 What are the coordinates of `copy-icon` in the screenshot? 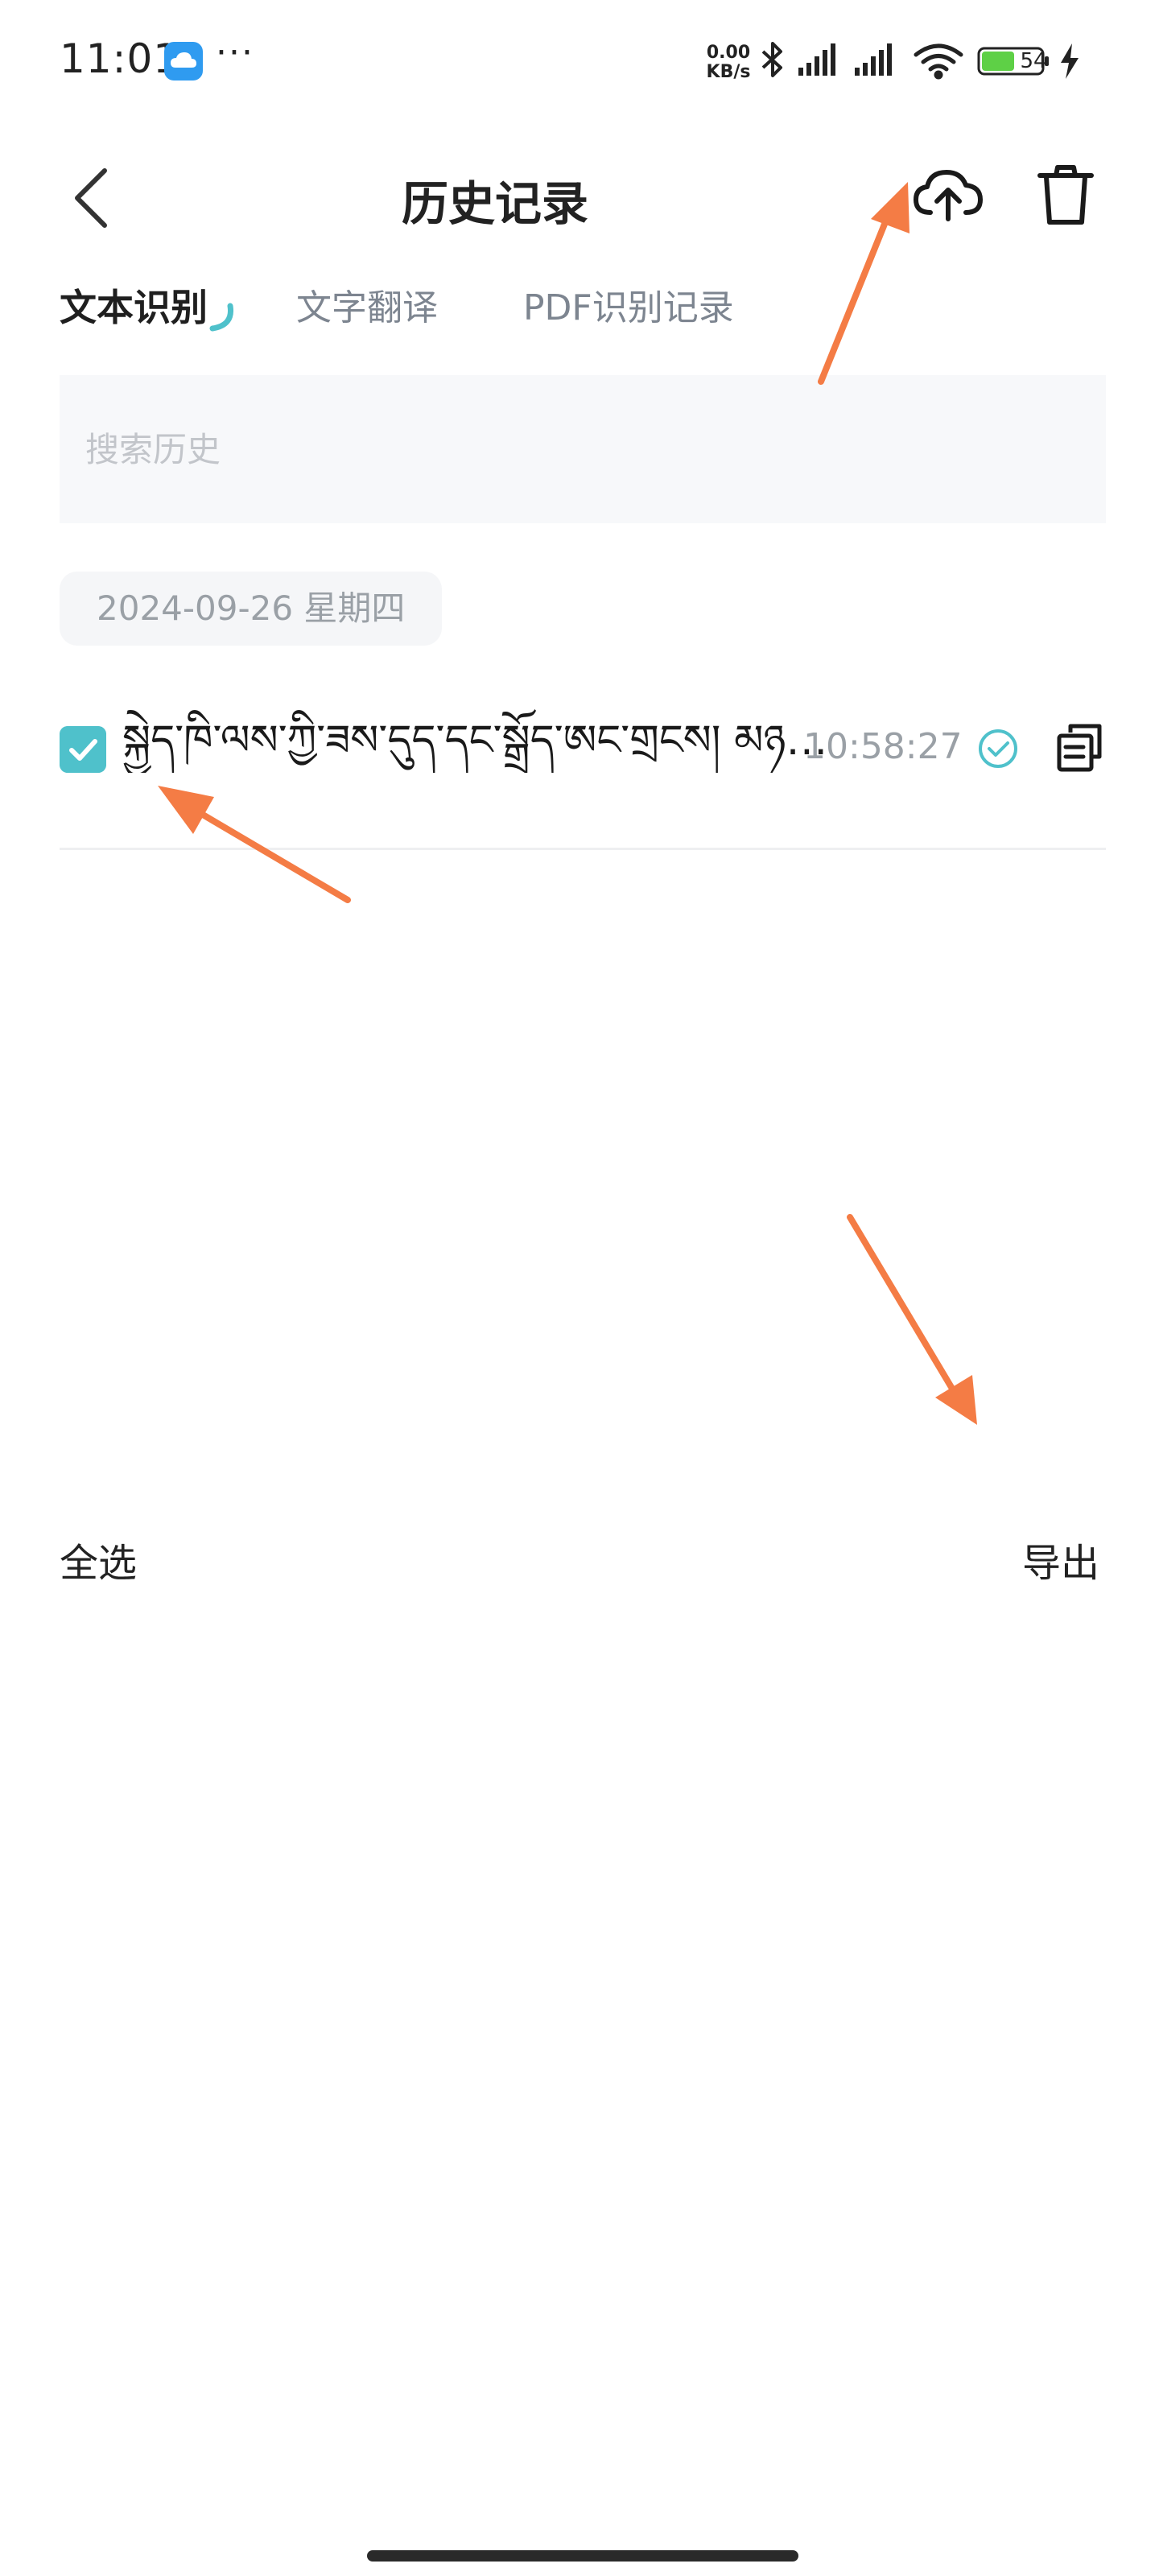 It's located at (1079, 747).